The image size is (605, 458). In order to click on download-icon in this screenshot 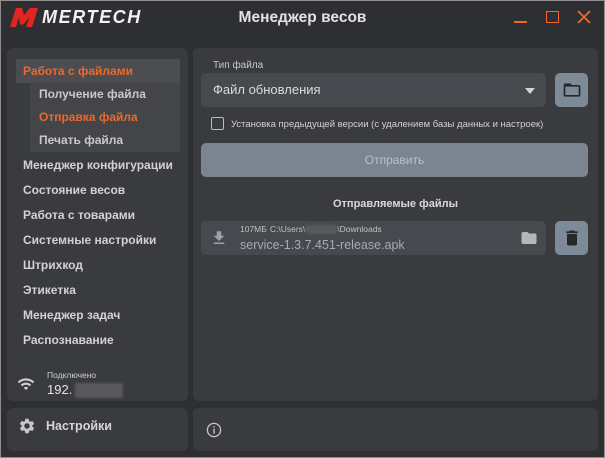, I will do `click(219, 237)`.